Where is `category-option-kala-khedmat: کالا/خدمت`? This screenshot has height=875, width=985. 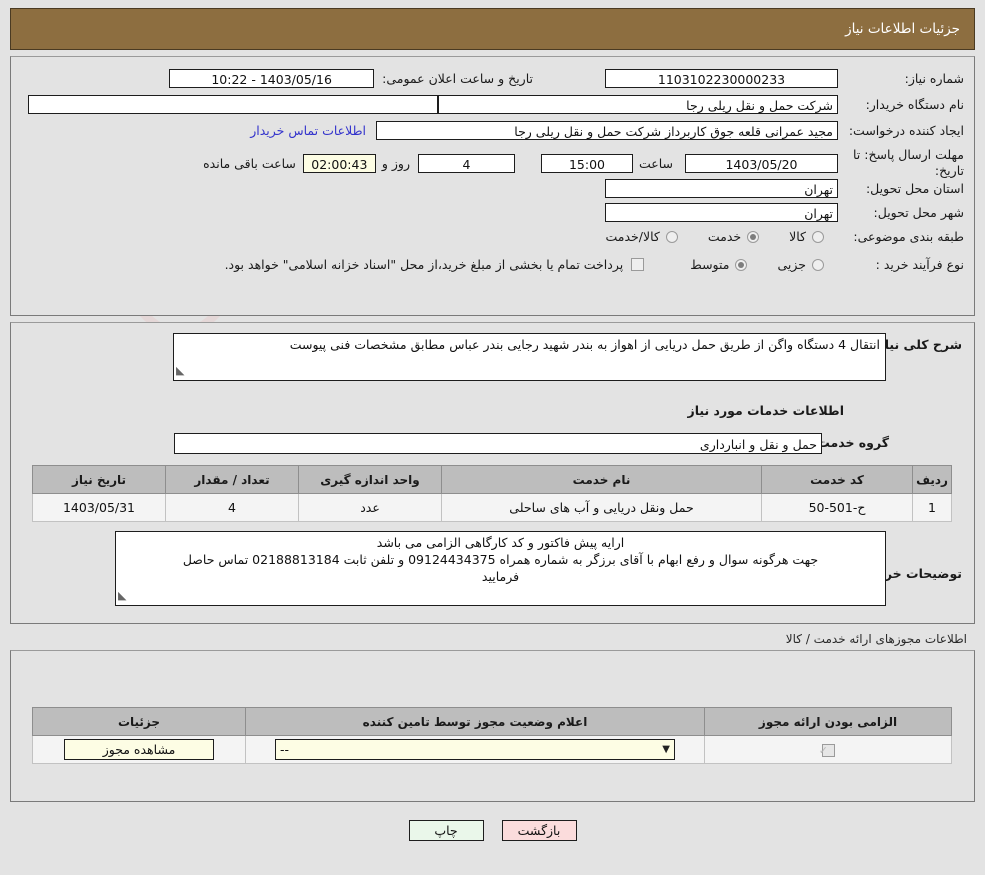 category-option-kala-khedmat: کالا/خدمت is located at coordinates (641, 236).